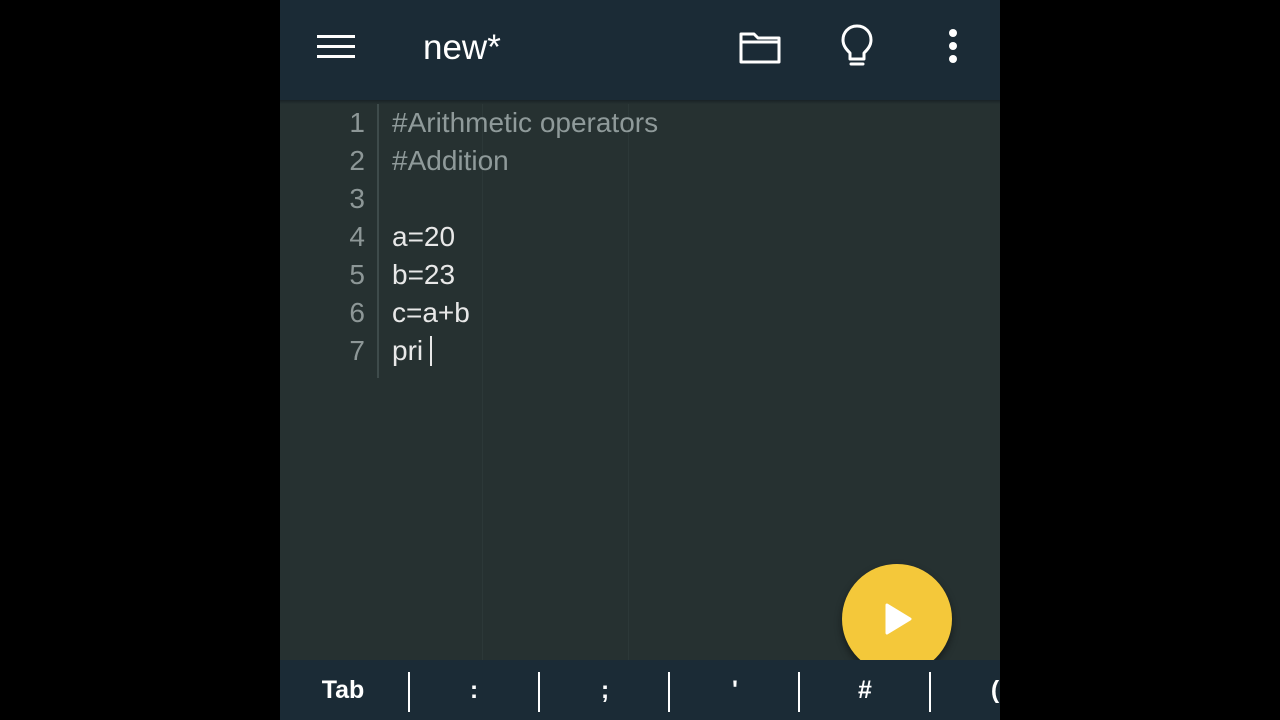 The height and width of the screenshot is (720, 1280). Describe the element at coordinates (423, 275) in the screenshot. I see `line-text: b=23` at that location.